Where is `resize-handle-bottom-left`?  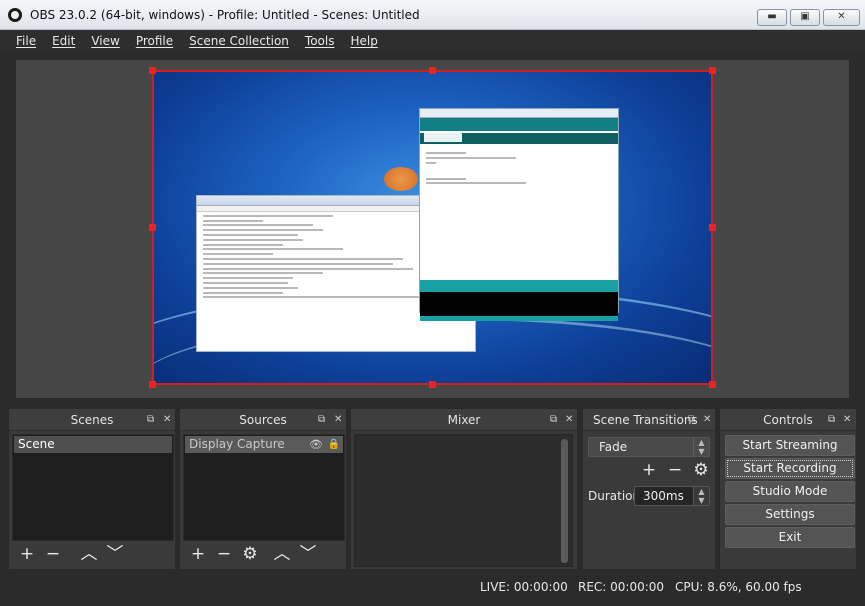 resize-handle-bottom-left is located at coordinates (152, 384).